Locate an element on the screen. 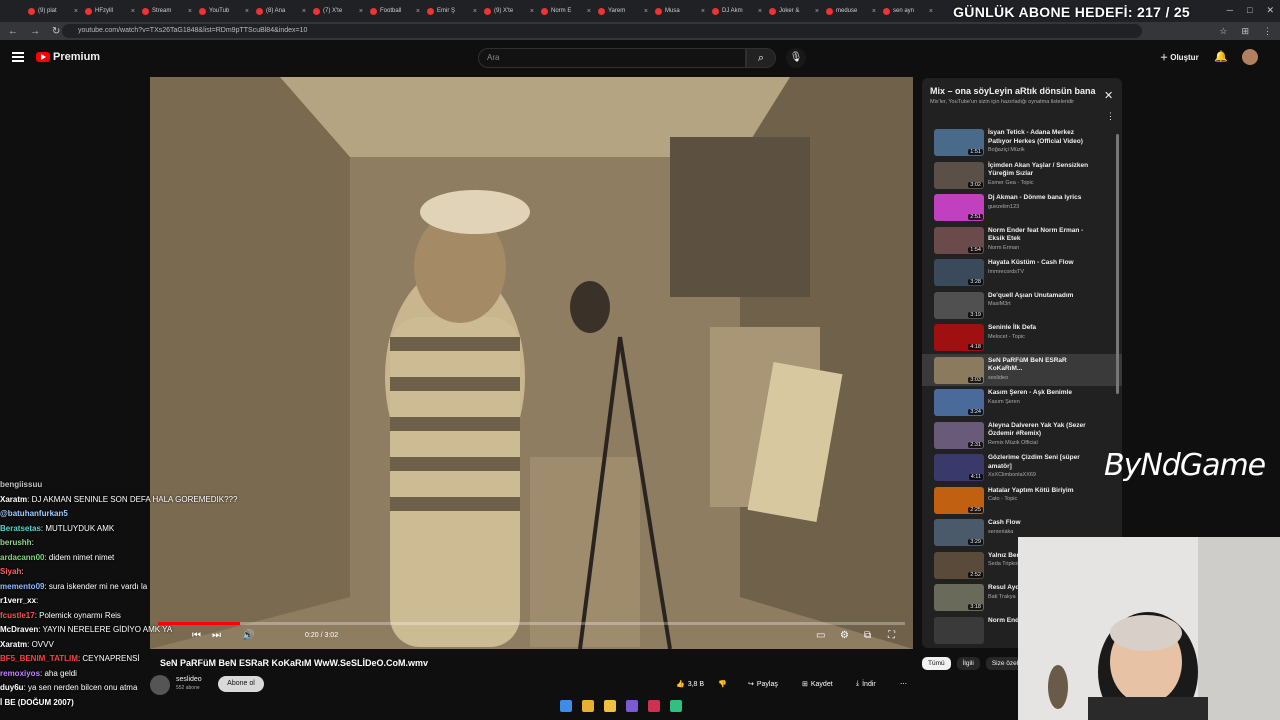 Image resolution: width=1280 pixels, height=720 pixels. search-icon: ⌕ is located at coordinates (761, 58).